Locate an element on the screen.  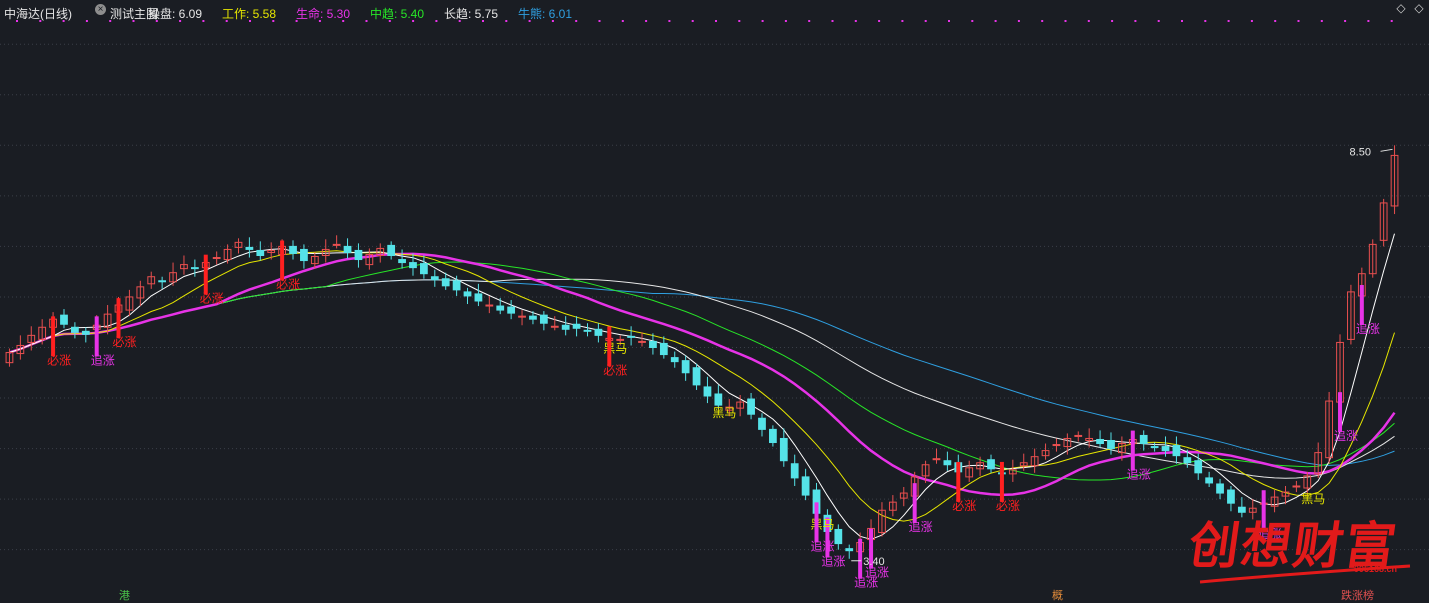
legend-item-2: 生命: 5.30 is located at coordinates (323, 14).